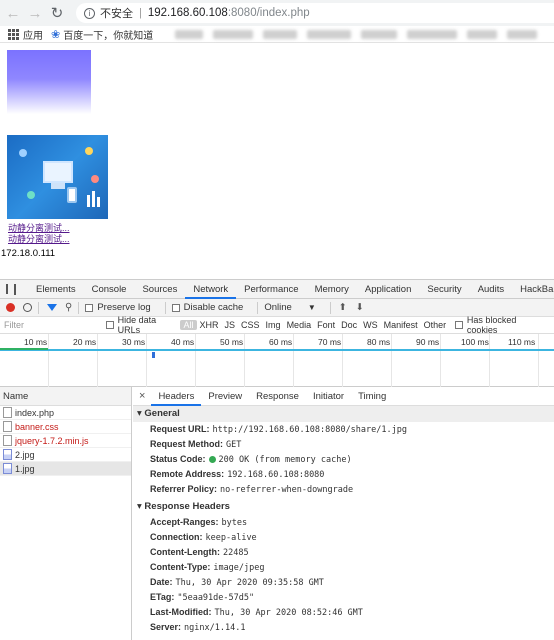  What do you see at coordinates (65, 396) in the screenshot?
I see `column-header-name: Name` at bounding box center [65, 396].